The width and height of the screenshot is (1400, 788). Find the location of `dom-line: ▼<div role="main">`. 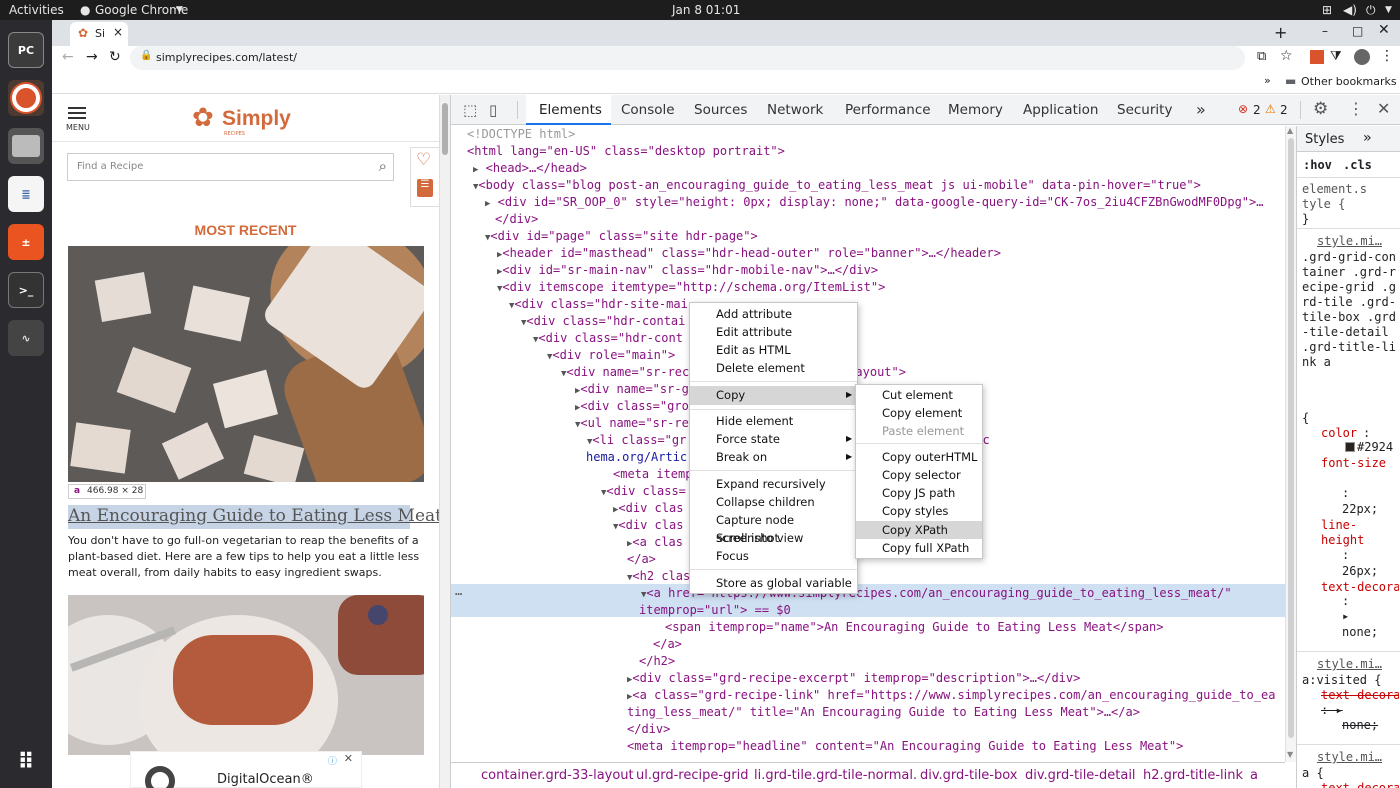

dom-line: ▼<div role="main"> is located at coordinates (611, 355).